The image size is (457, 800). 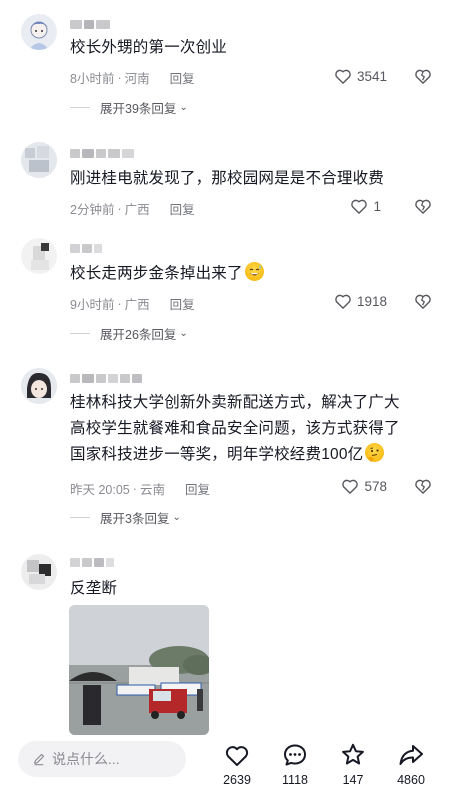 What do you see at coordinates (295, 780) in the screenshot?
I see `comment-total-count: 1118` at bounding box center [295, 780].